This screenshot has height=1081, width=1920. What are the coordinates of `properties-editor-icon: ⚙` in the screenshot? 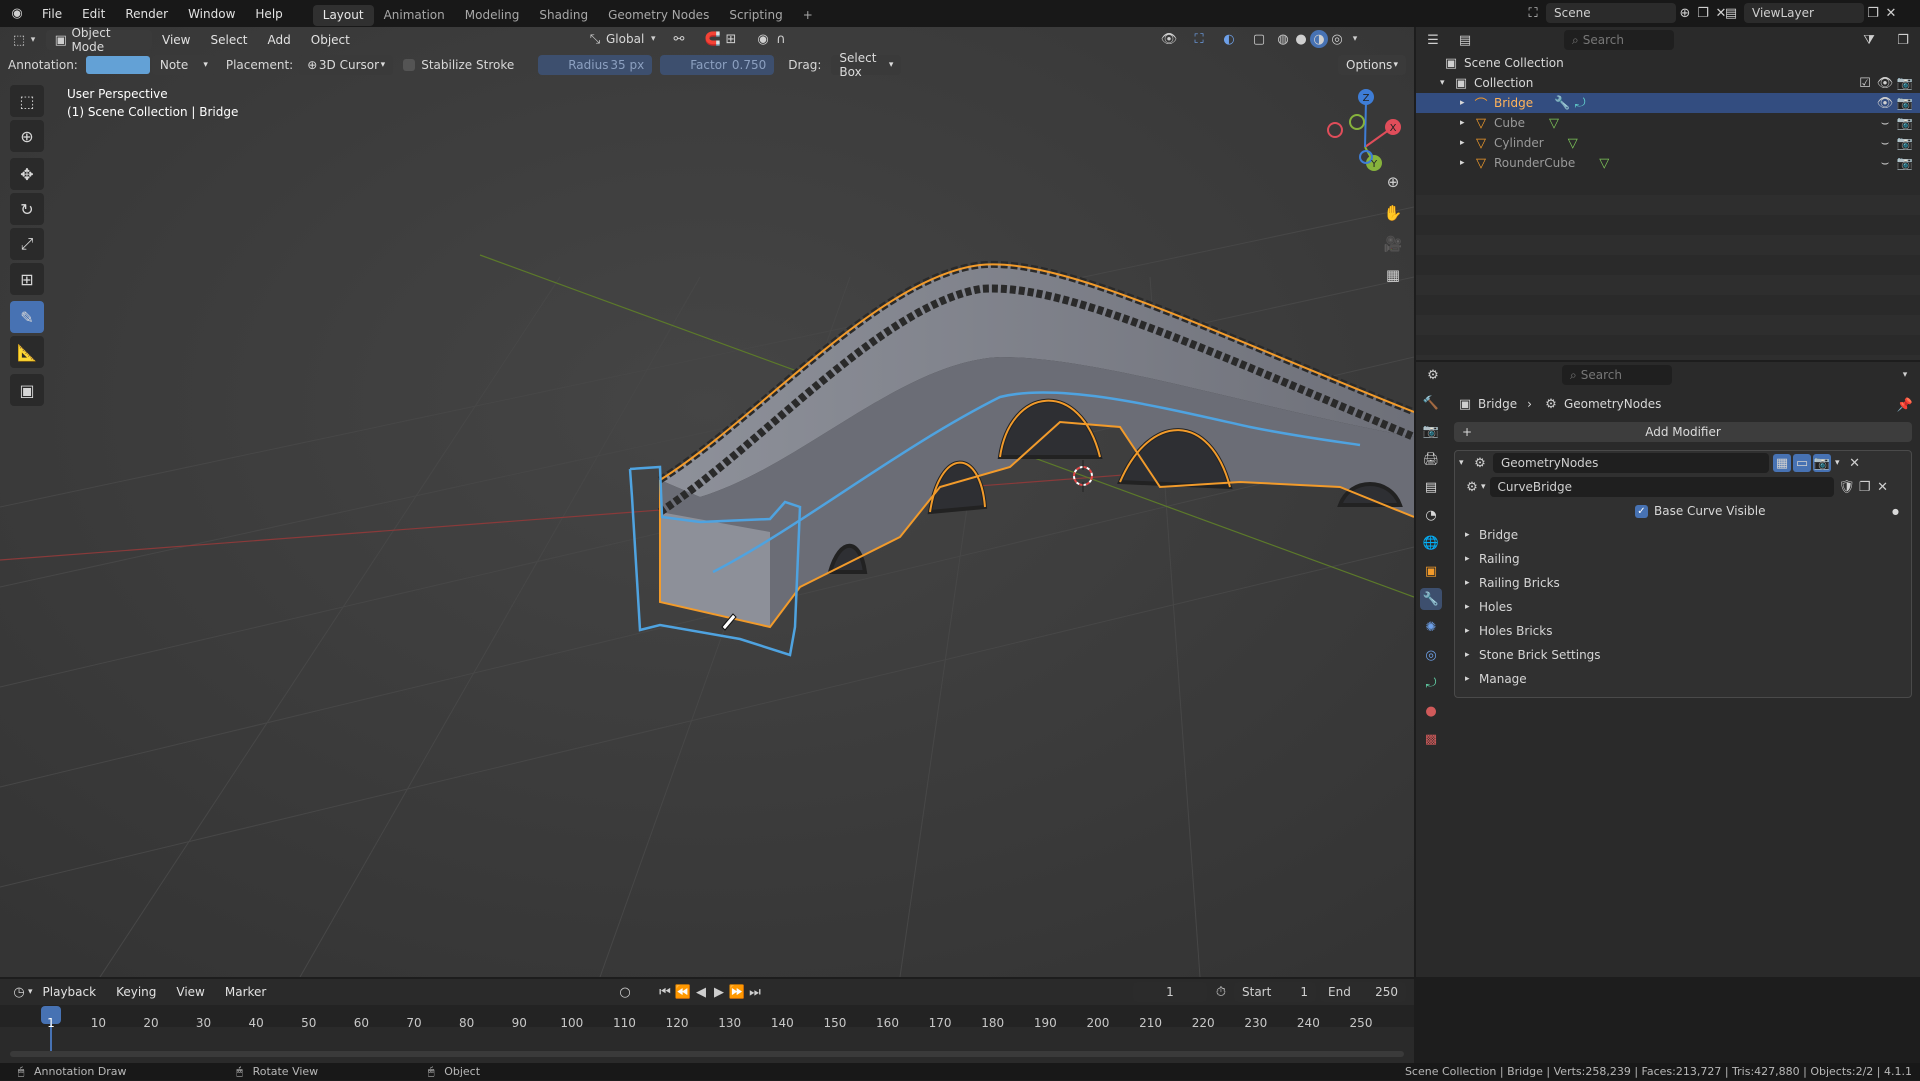 It's located at (1433, 375).